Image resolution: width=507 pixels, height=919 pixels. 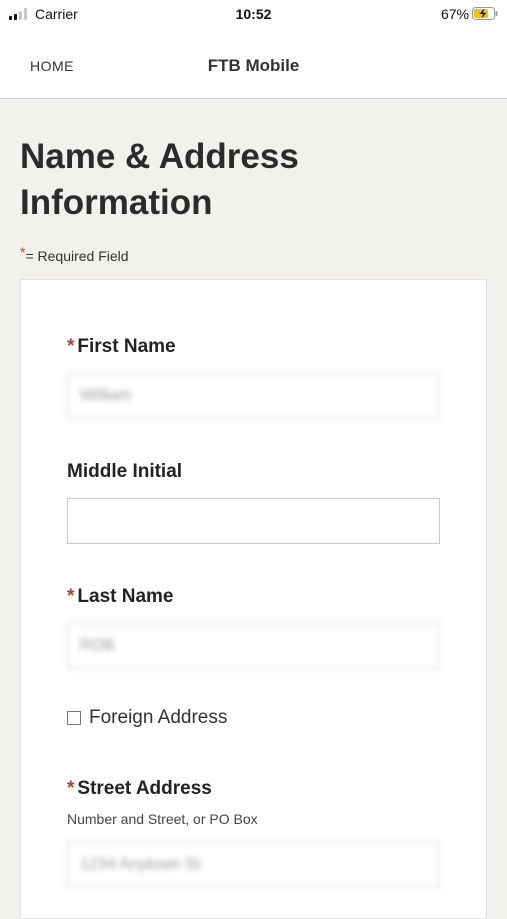 What do you see at coordinates (253, 646) in the screenshot?
I see `last-name-input` at bounding box center [253, 646].